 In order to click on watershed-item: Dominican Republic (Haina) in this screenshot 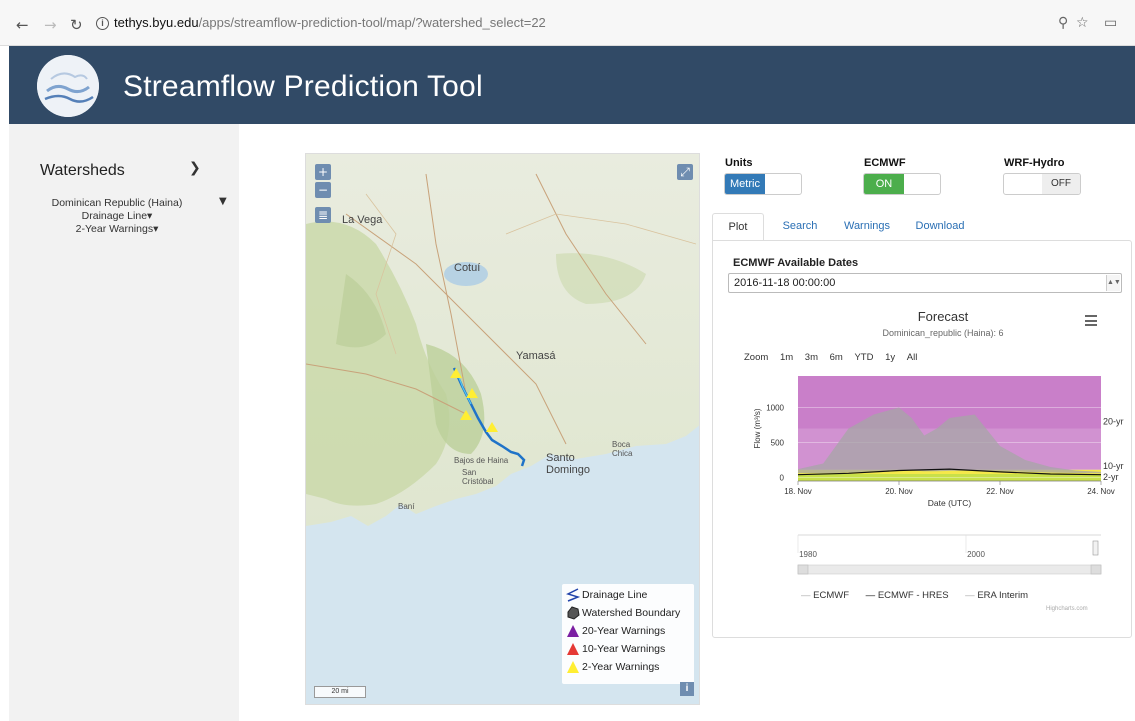, I will do `click(117, 203)`.